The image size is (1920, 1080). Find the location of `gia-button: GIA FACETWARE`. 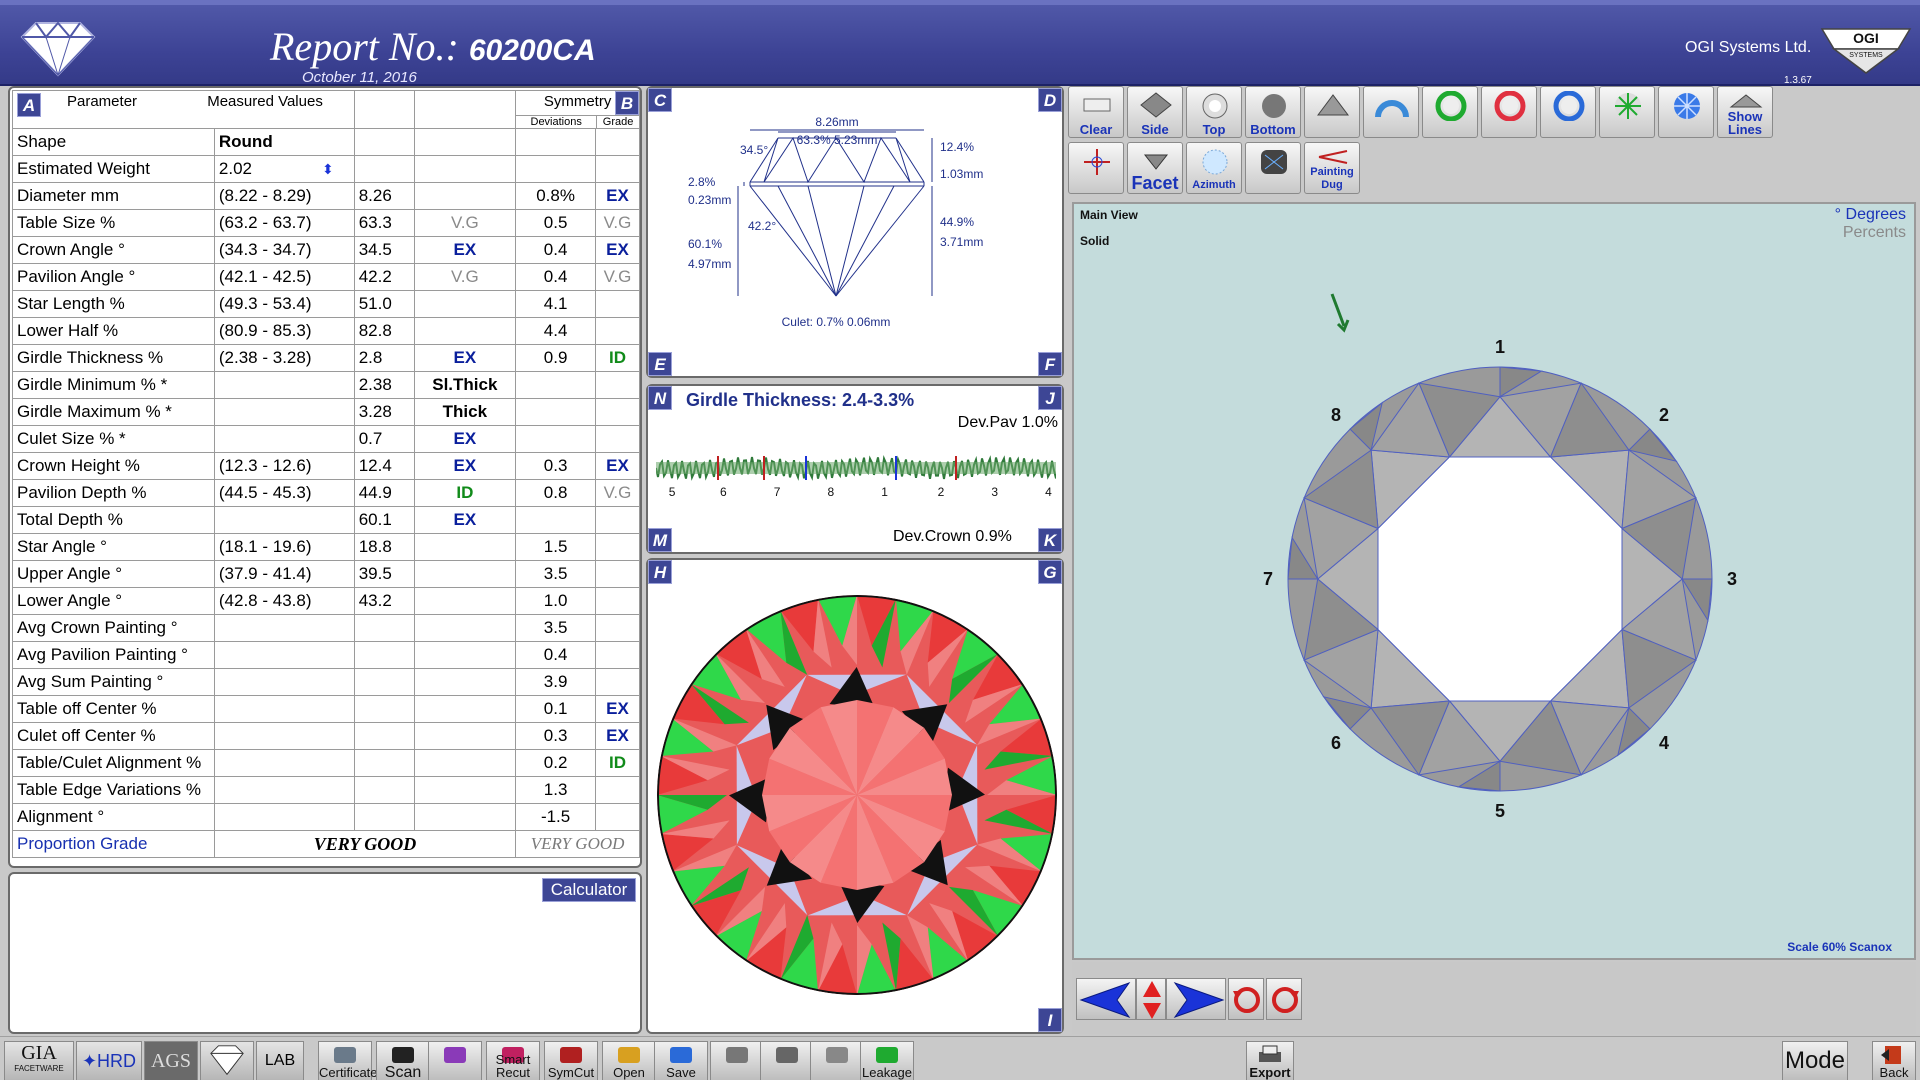

gia-button: GIA FACETWARE is located at coordinates (39, 1060).